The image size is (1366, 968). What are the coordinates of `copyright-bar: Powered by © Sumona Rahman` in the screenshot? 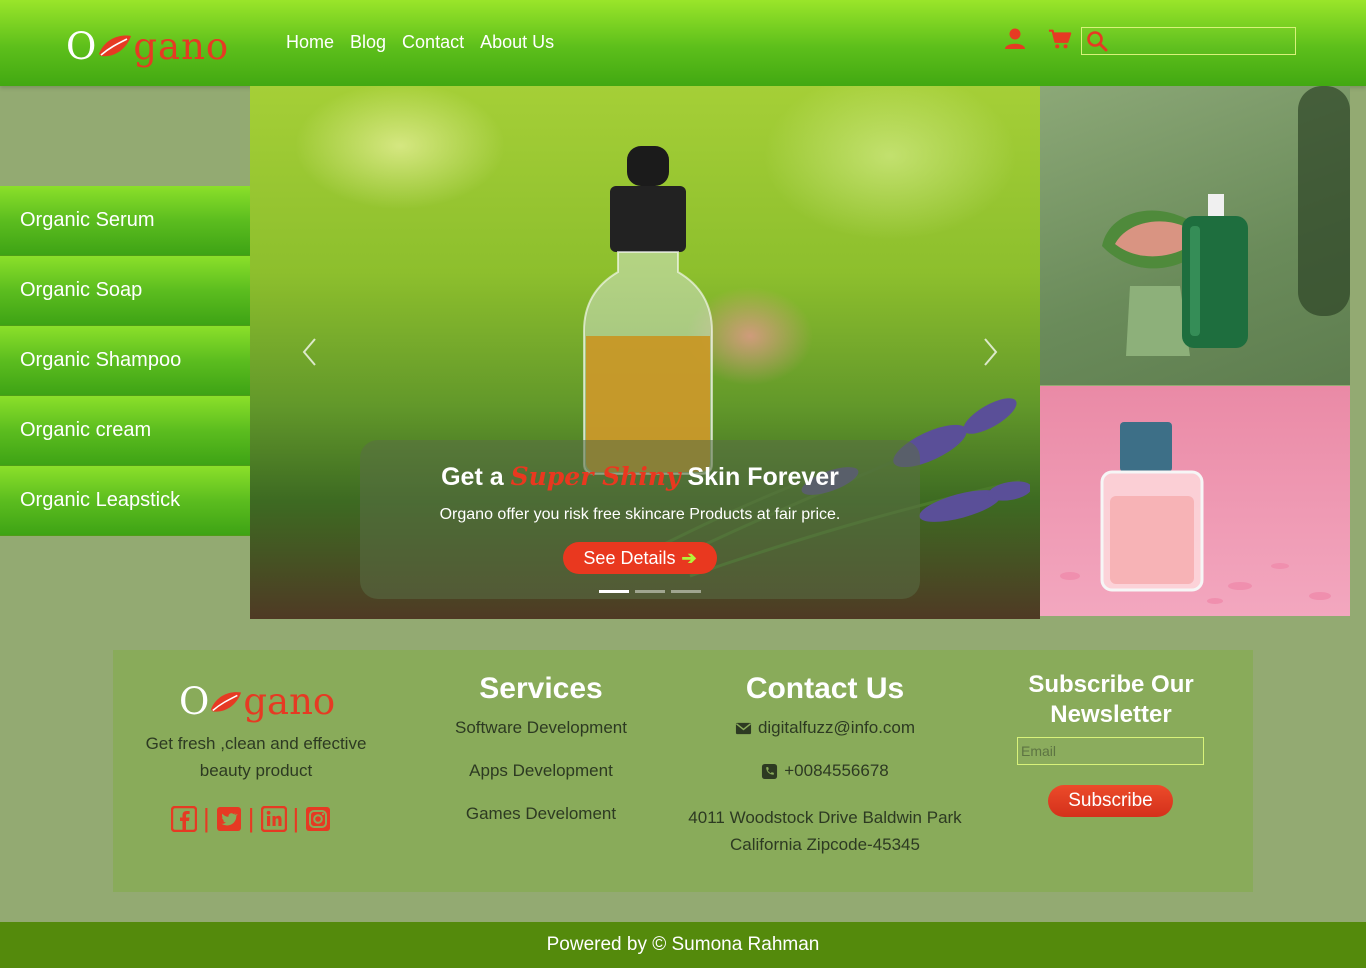 It's located at (683, 945).